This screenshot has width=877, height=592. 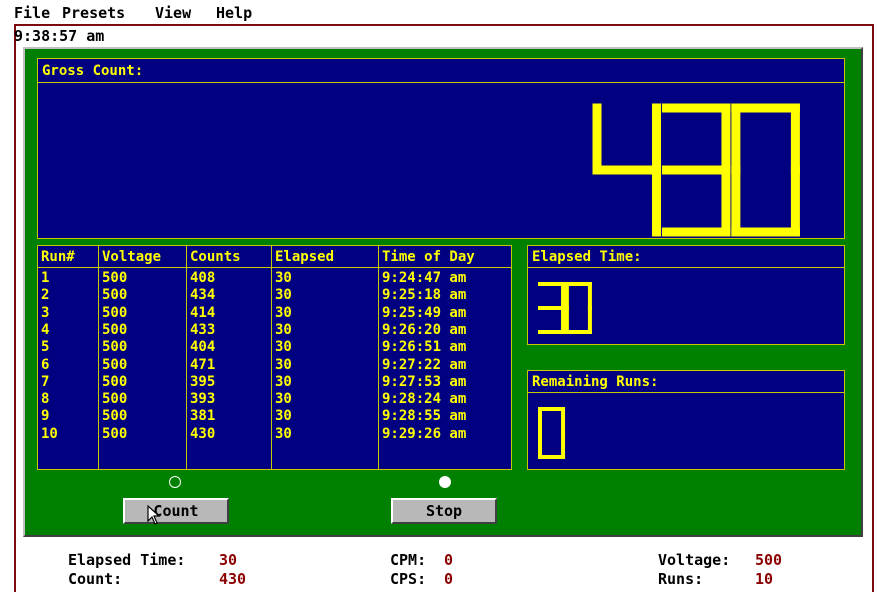 What do you see at coordinates (408, 560) in the screenshot?
I see `status-cpm-label: CPM:` at bounding box center [408, 560].